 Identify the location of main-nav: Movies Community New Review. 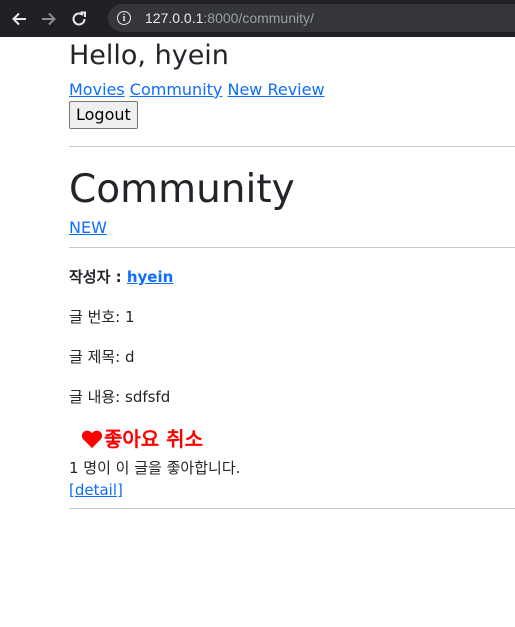
(292, 90).